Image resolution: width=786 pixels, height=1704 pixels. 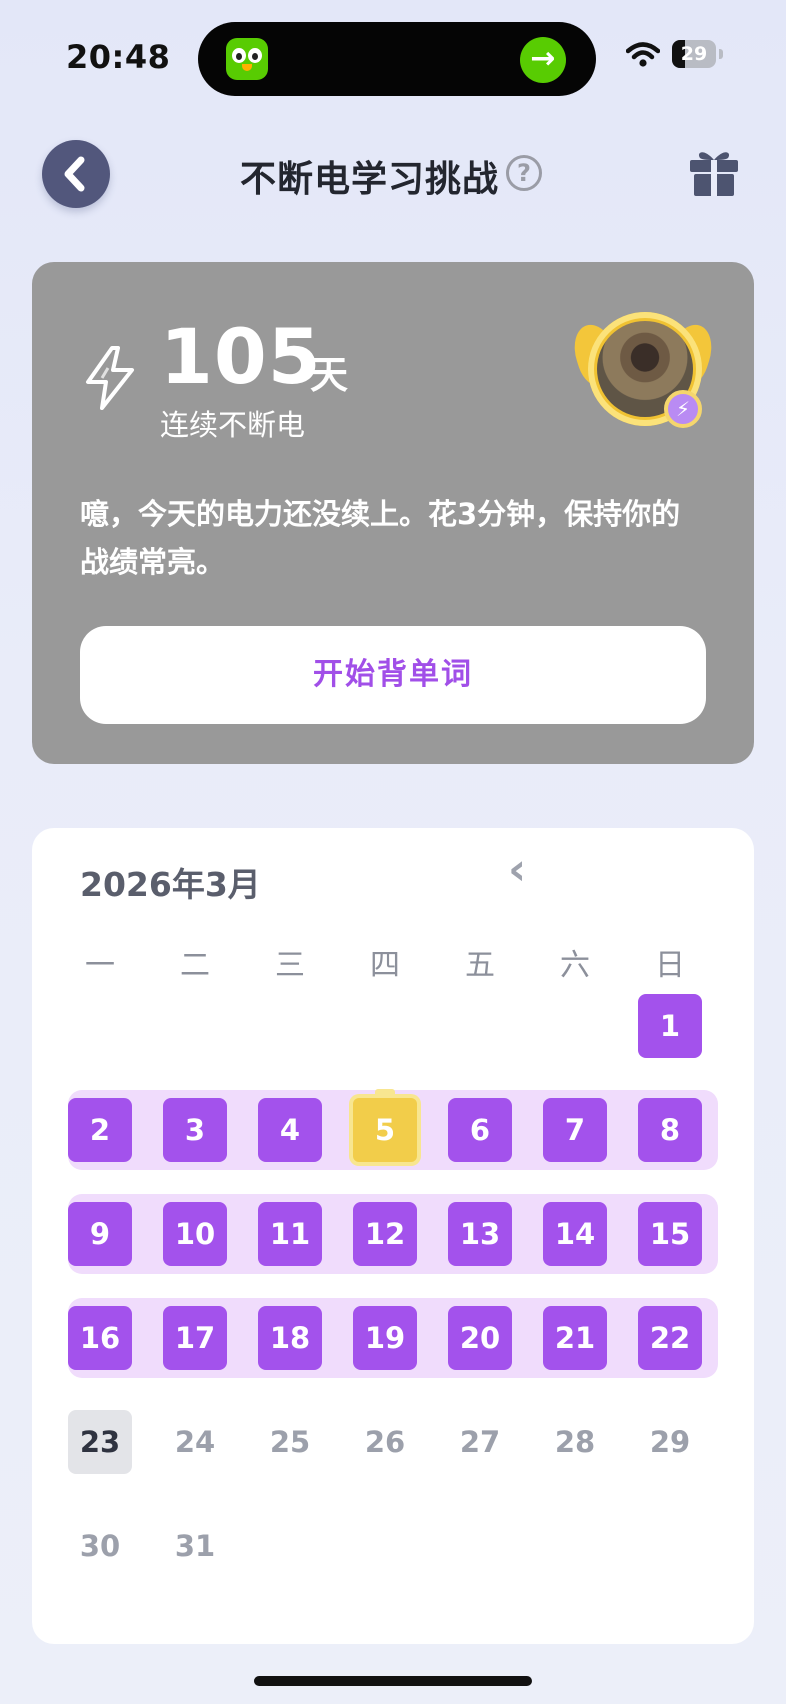 What do you see at coordinates (290, 1234) in the screenshot?
I see `calendar-day-11: 11` at bounding box center [290, 1234].